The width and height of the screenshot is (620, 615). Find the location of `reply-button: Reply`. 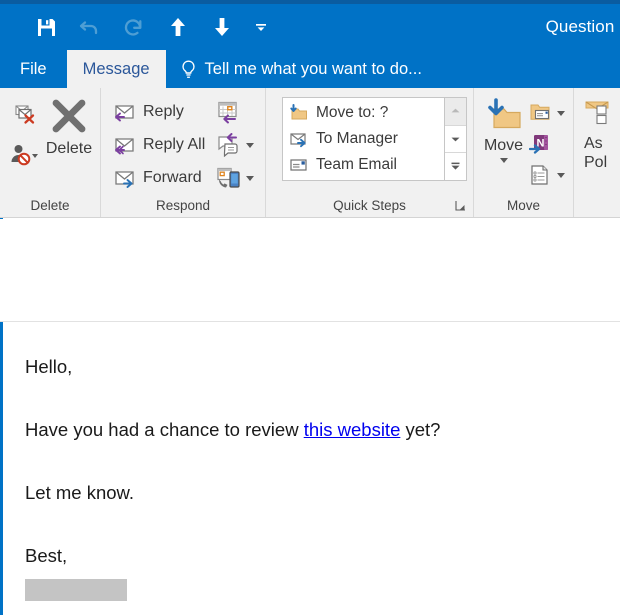

reply-button: Reply is located at coordinates (158, 112).